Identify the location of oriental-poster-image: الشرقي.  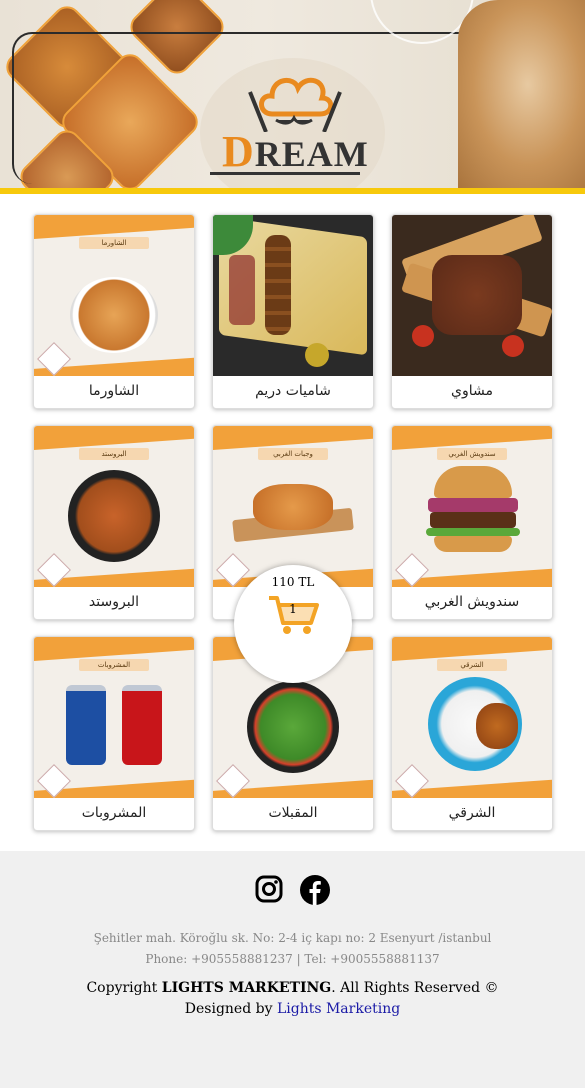
(472, 717).